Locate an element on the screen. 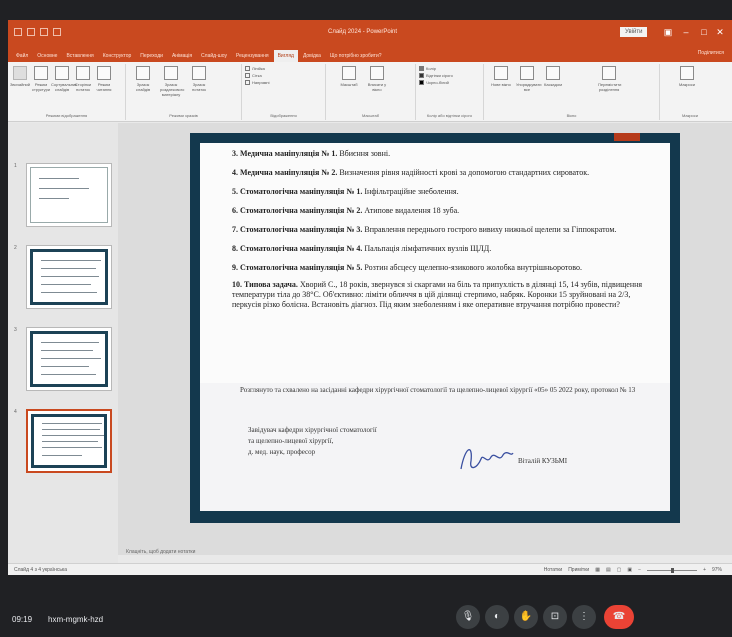 The width and height of the screenshot is (732, 637). ribbon-group-zoom: Масштаб Вписати у вікно Масштаб is located at coordinates (371, 92).